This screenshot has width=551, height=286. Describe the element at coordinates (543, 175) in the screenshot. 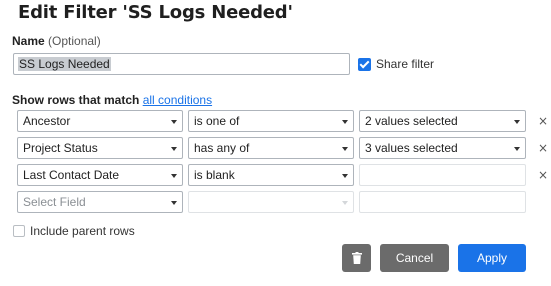

I see `row-3-remove-button: ×` at that location.